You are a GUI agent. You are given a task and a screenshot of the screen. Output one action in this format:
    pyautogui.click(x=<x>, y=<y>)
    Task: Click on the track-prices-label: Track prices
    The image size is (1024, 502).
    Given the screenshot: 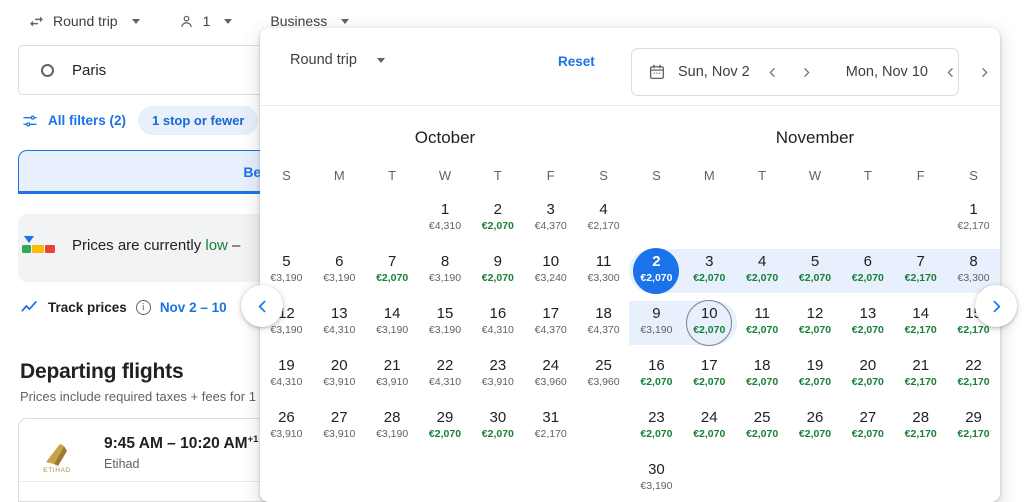 What is the action you would take?
    pyautogui.click(x=87, y=307)
    